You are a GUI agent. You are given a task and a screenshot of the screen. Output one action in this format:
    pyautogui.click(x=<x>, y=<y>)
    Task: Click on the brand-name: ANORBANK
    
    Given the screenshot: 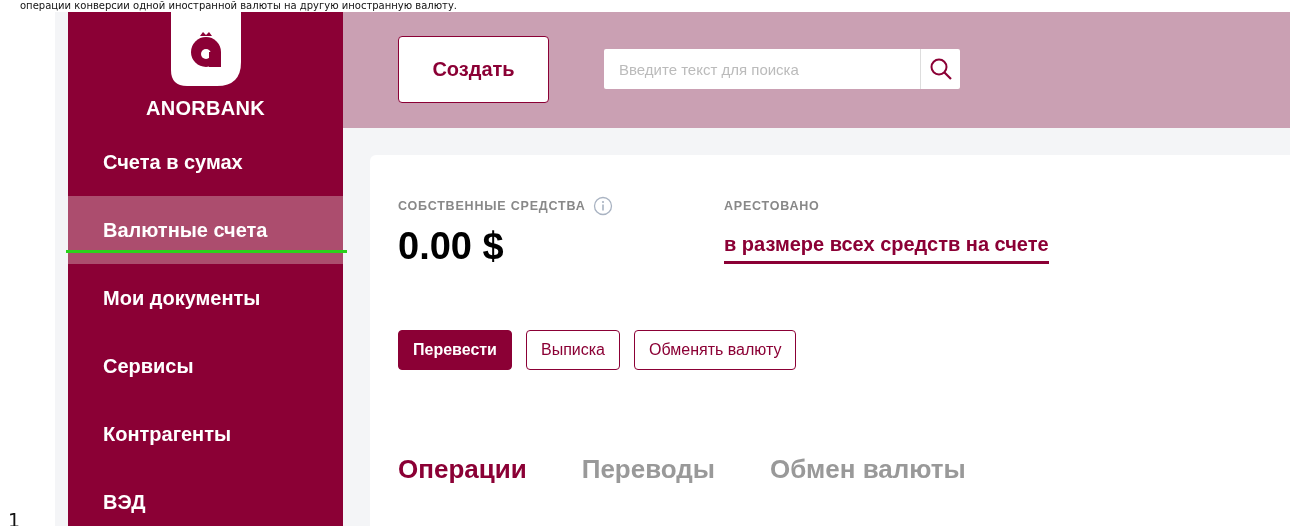 What is the action you would take?
    pyautogui.click(x=205, y=108)
    